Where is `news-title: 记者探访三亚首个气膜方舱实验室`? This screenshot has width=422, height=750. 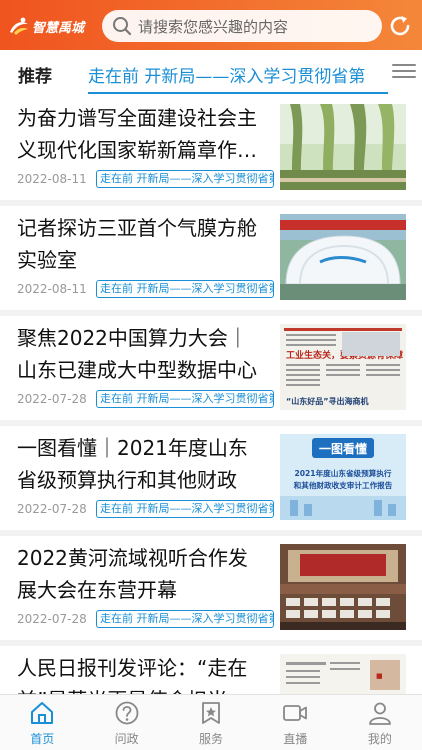 news-title: 记者探访三亚首个气膜方舱实验室 is located at coordinates (137, 244).